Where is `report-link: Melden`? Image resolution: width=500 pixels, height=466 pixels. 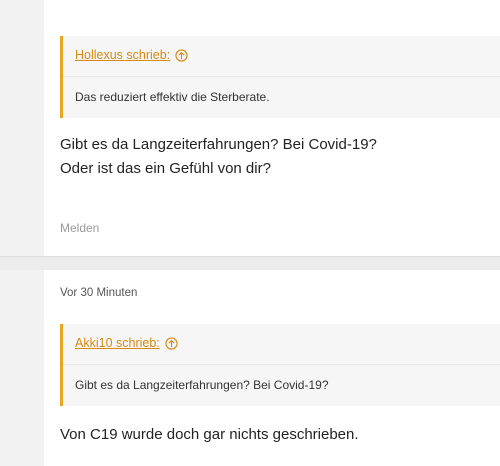 report-link: Melden is located at coordinates (79, 228).